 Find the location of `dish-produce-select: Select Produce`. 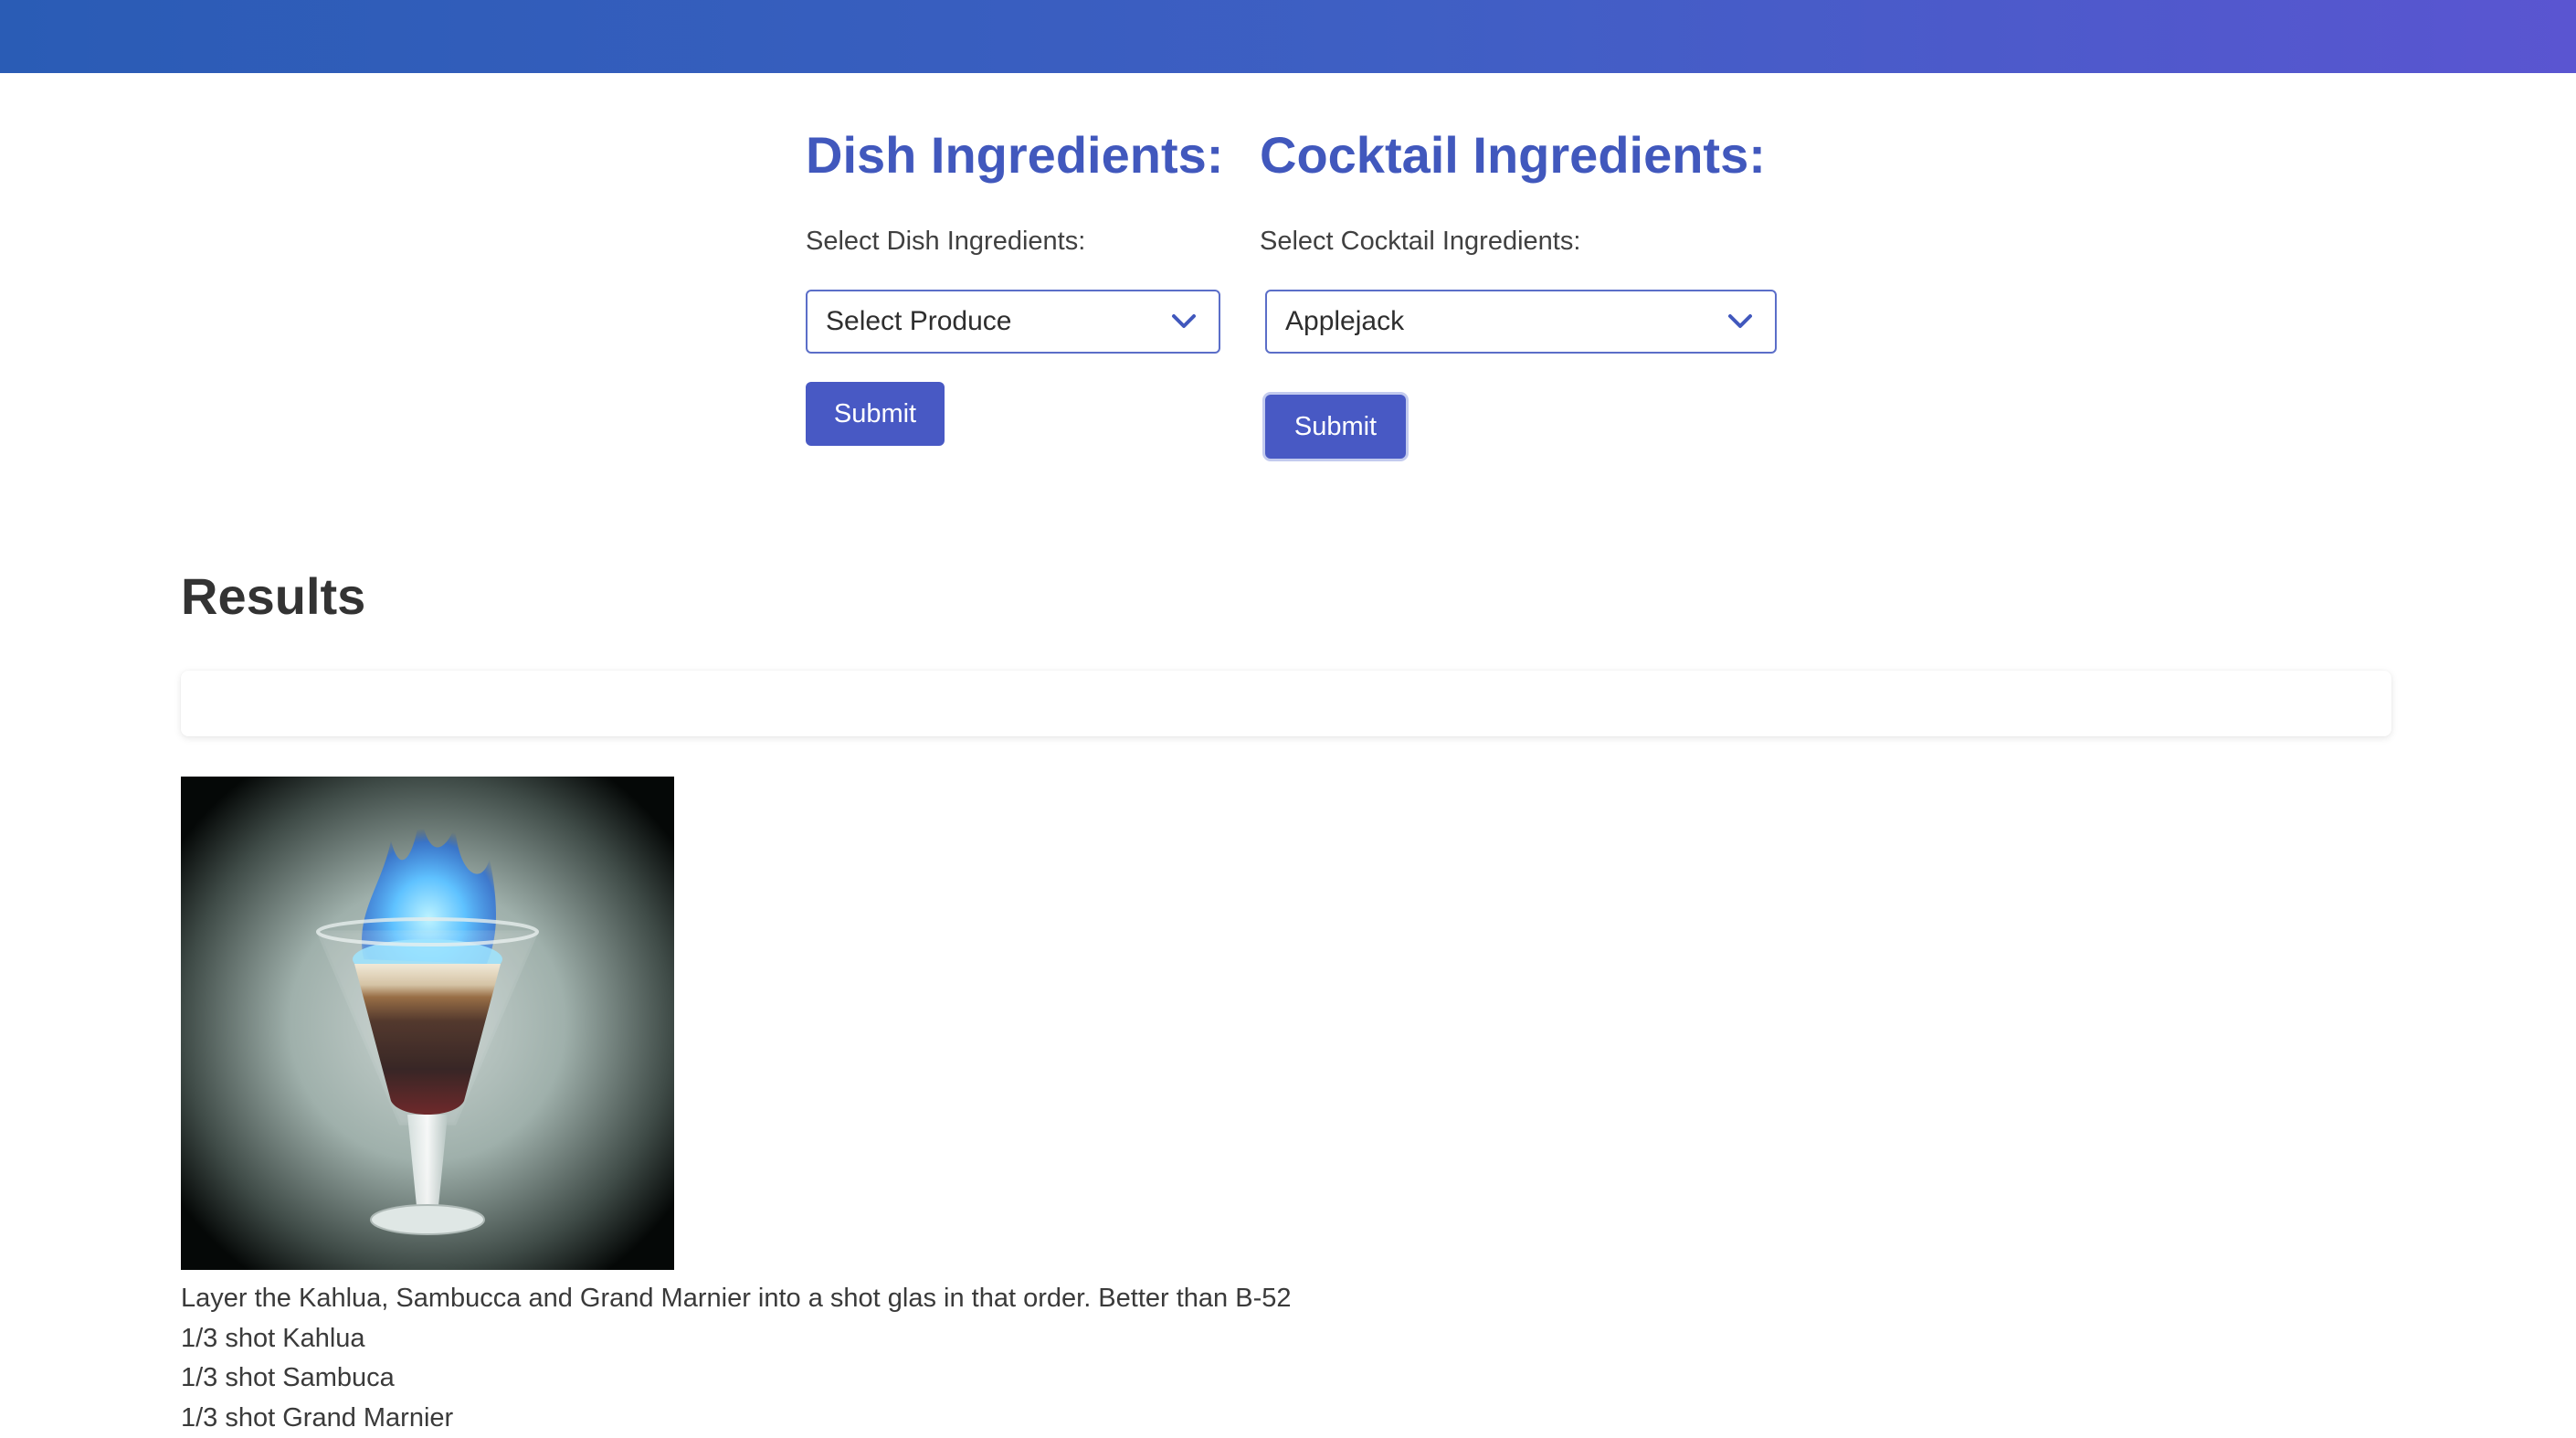

dish-produce-select: Select Produce is located at coordinates (1013, 322).